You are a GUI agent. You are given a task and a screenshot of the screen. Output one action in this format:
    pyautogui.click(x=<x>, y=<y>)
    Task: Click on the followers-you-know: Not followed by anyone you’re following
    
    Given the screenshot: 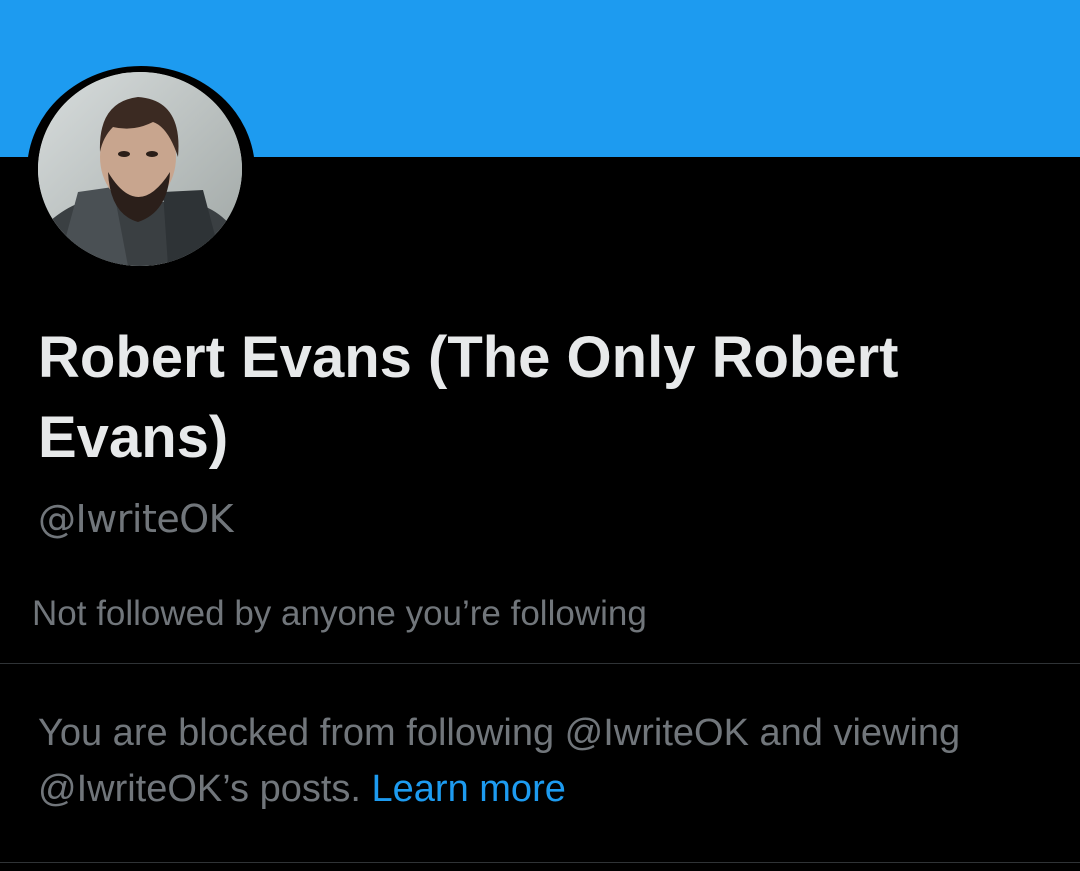 What is the action you would take?
    pyautogui.click(x=339, y=613)
    